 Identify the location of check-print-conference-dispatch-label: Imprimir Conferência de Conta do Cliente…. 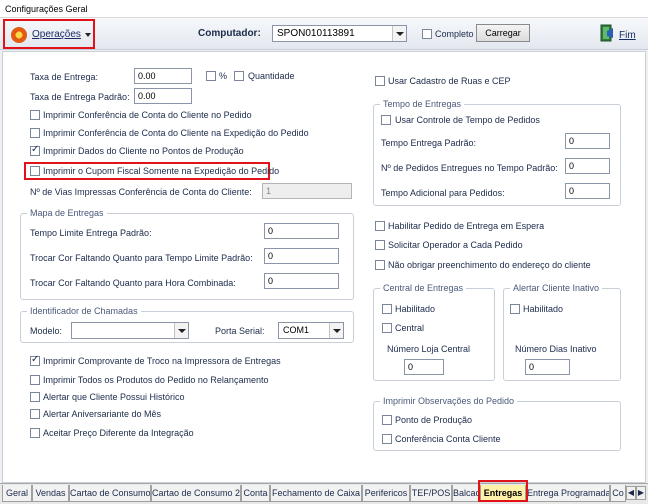
(176, 133).